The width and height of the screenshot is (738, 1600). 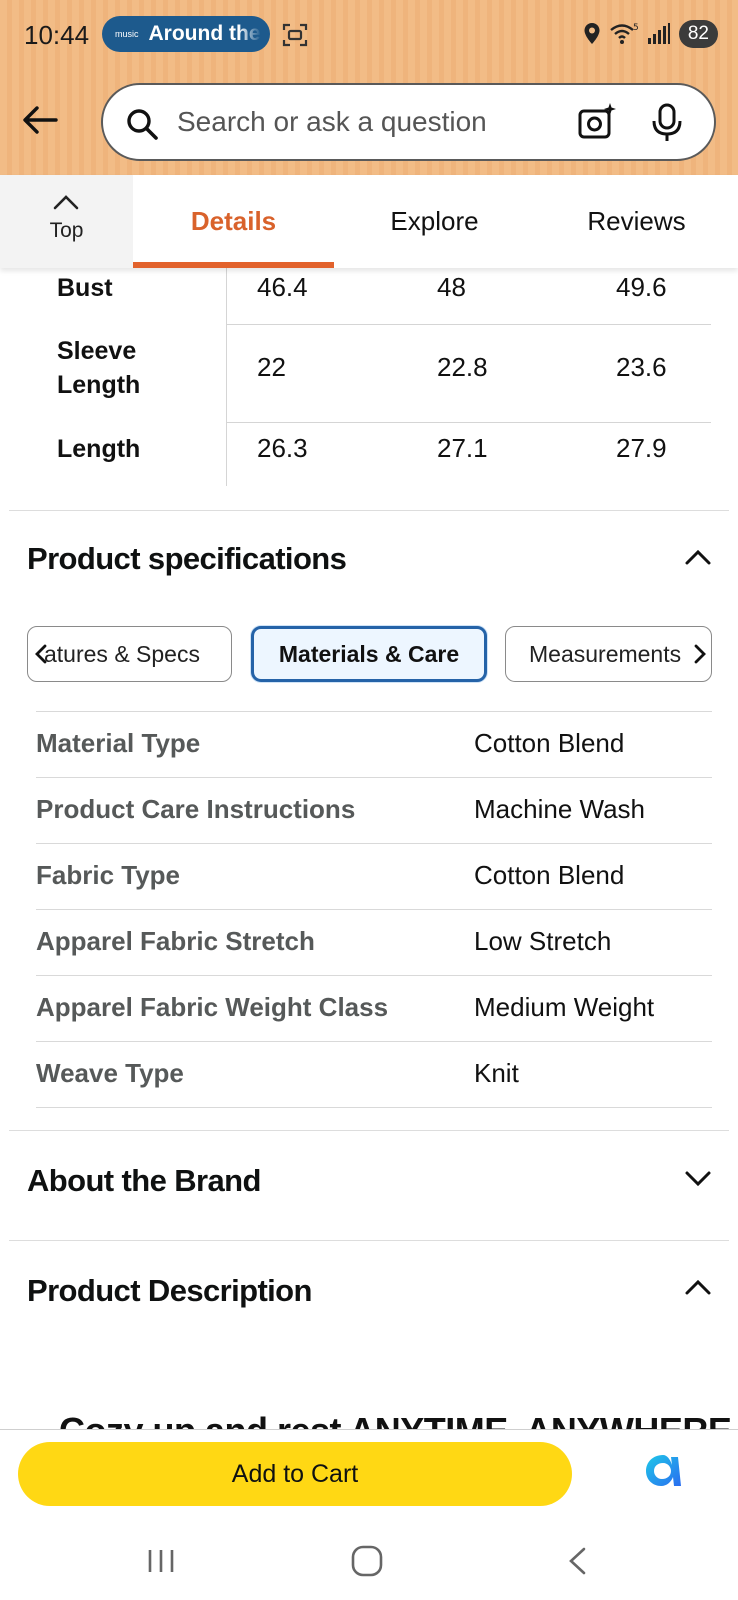 What do you see at coordinates (698, 1179) in the screenshot?
I see `chevron-down-icon` at bounding box center [698, 1179].